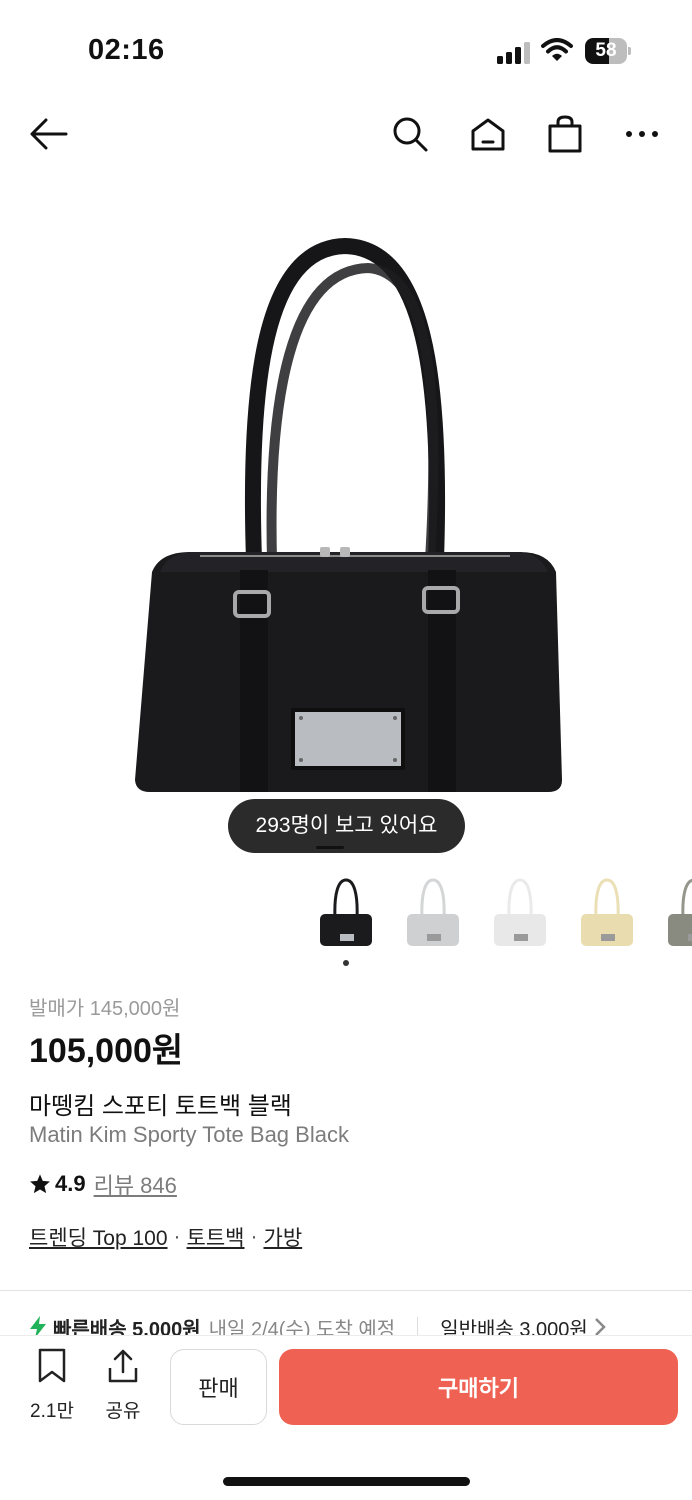 The image size is (692, 1500). I want to click on more-horizontal-icon, so click(642, 134).